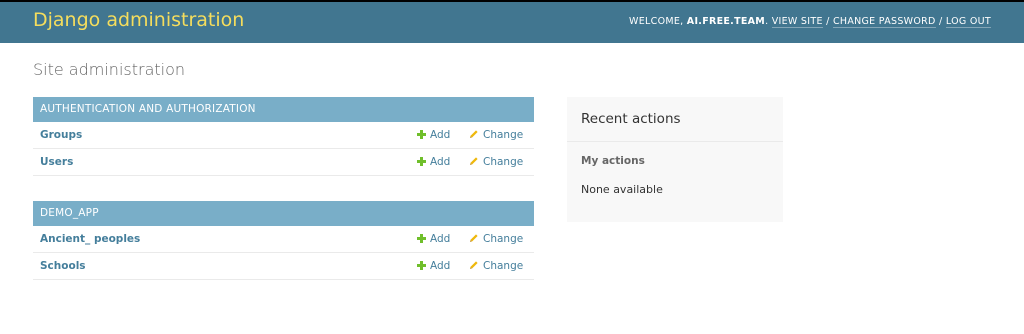 Image resolution: width=1024 pixels, height=334 pixels. I want to click on view-site-link: VIEW SITE, so click(797, 22).